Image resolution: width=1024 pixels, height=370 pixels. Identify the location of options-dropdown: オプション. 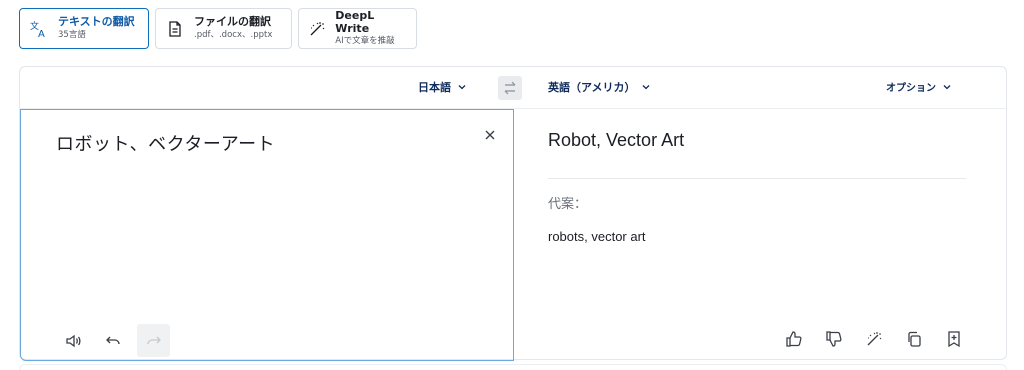
(919, 86).